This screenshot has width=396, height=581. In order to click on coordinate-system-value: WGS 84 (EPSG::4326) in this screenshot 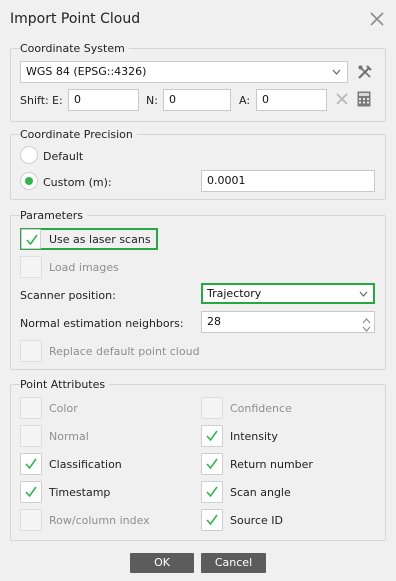, I will do `click(86, 71)`.